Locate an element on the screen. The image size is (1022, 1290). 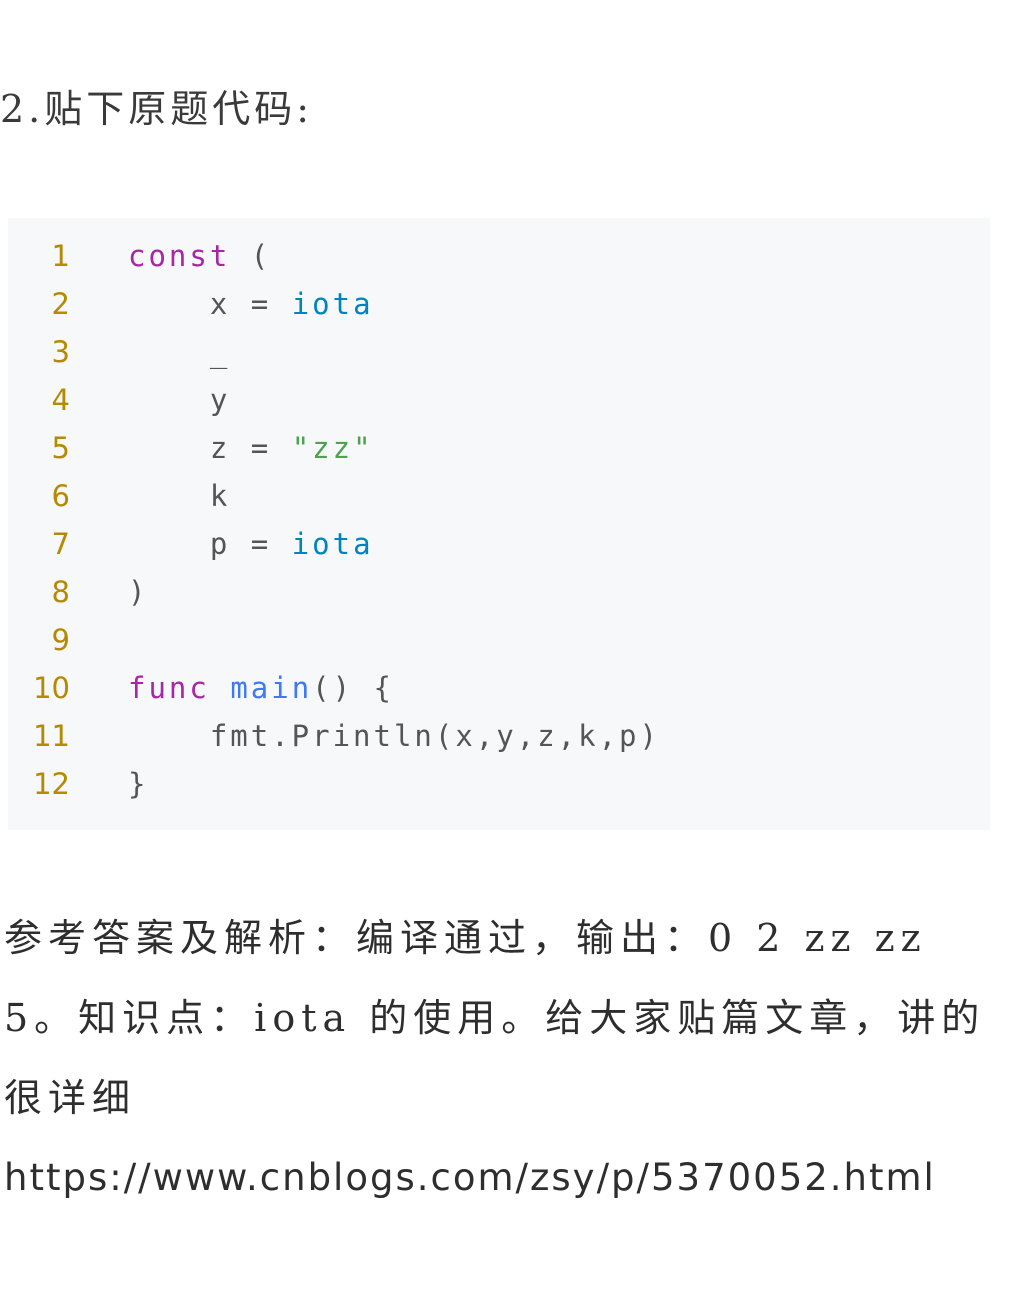
code-text: x = iota is located at coordinates (251, 304).